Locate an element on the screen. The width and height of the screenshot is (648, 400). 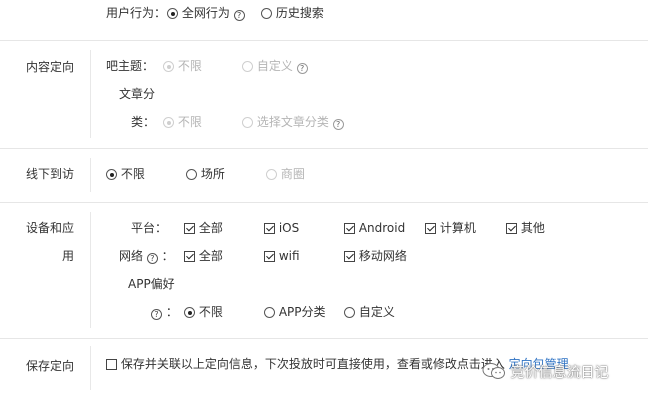
radio-label: 历史搜索 is located at coordinates (299, 13).